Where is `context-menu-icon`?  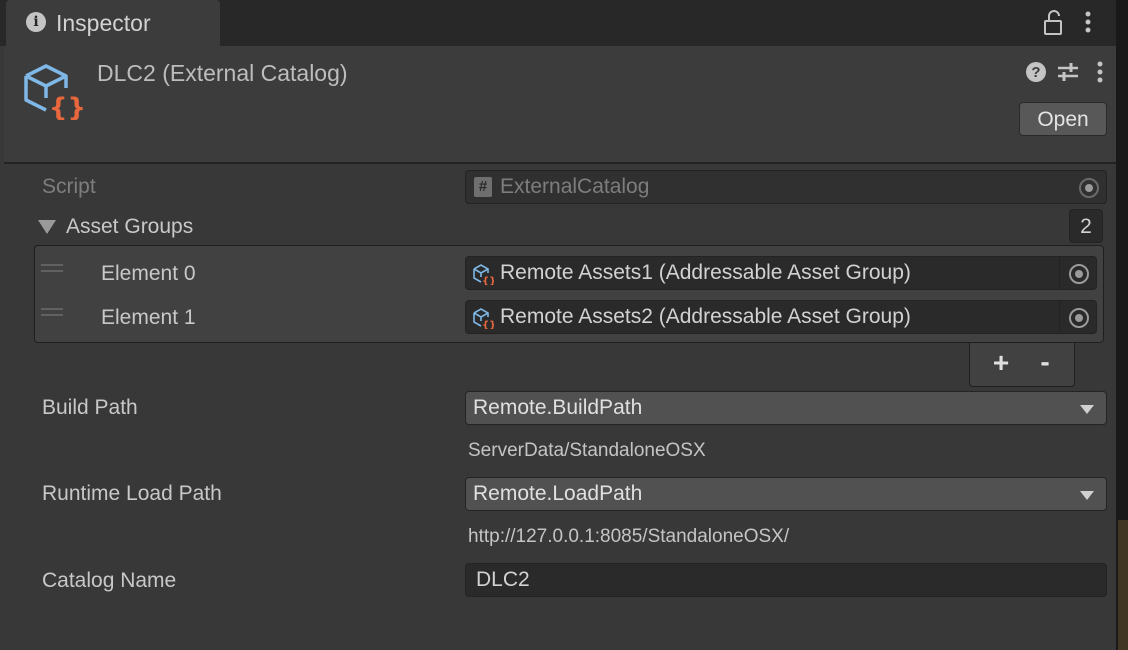 context-menu-icon is located at coordinates (1100, 72).